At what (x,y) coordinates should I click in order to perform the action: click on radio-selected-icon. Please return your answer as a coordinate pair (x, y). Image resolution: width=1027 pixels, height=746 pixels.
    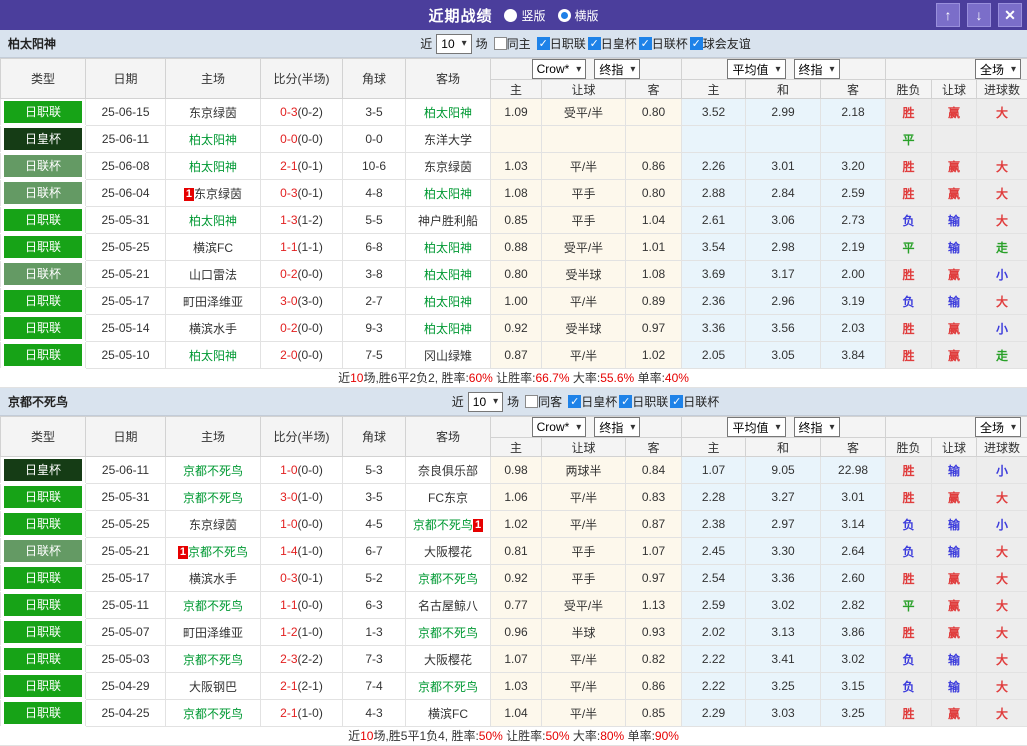
    Looking at the image, I should click on (564, 15).